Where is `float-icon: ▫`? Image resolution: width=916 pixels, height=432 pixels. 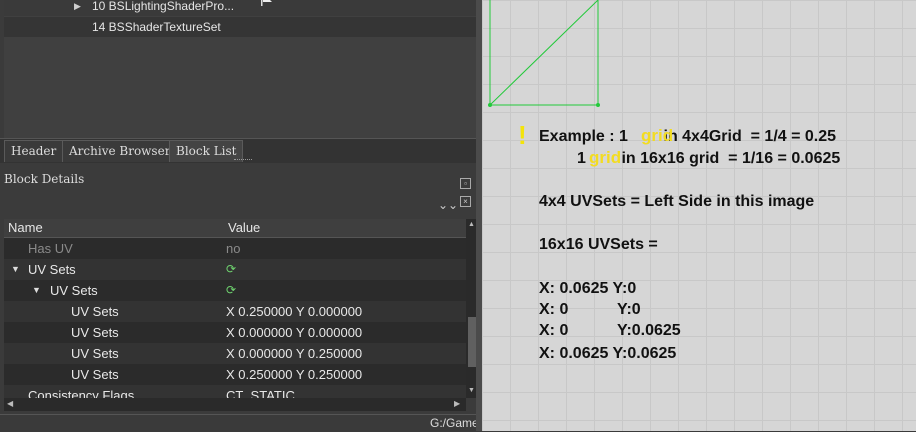
float-icon: ▫ is located at coordinates (465, 183).